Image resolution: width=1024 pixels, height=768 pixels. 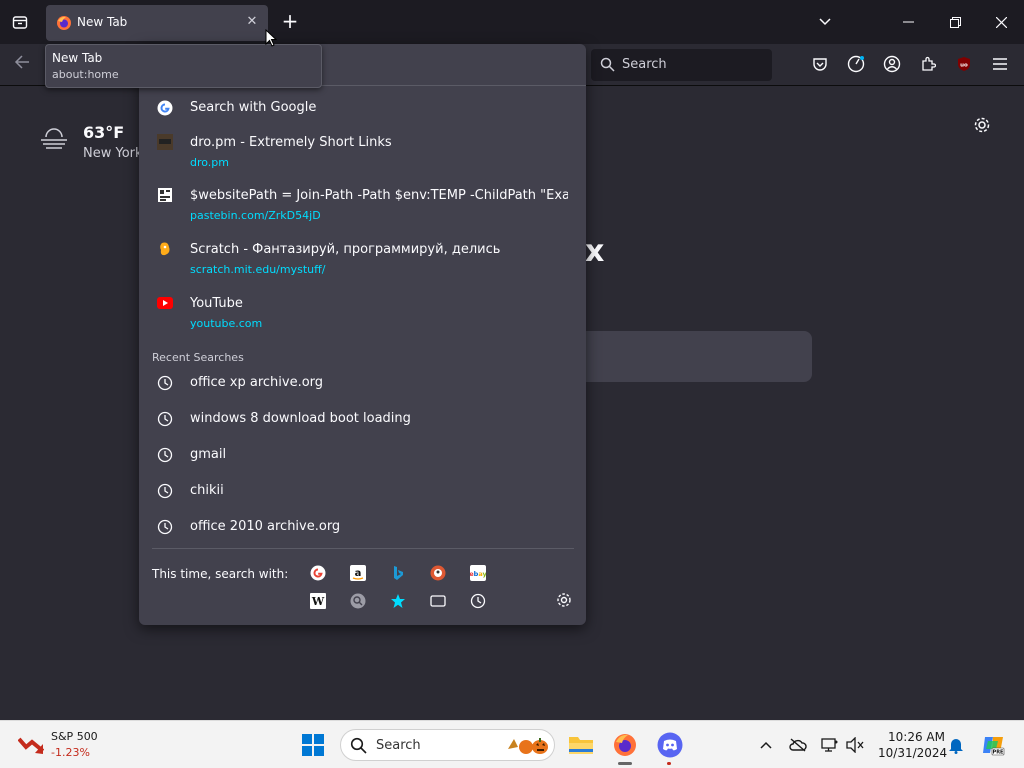 I want to click on close-icon, so click(x=1001, y=22).